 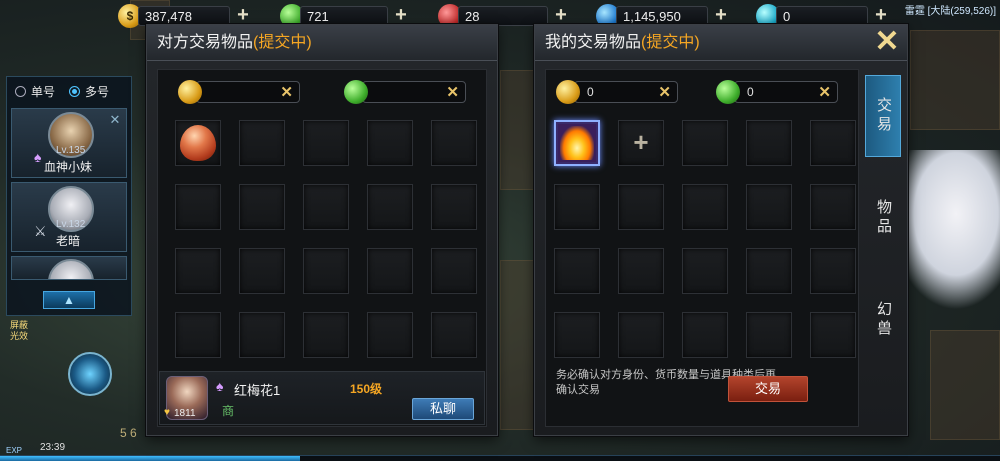 I want to click on plus-icon: +, so click(x=641, y=142).